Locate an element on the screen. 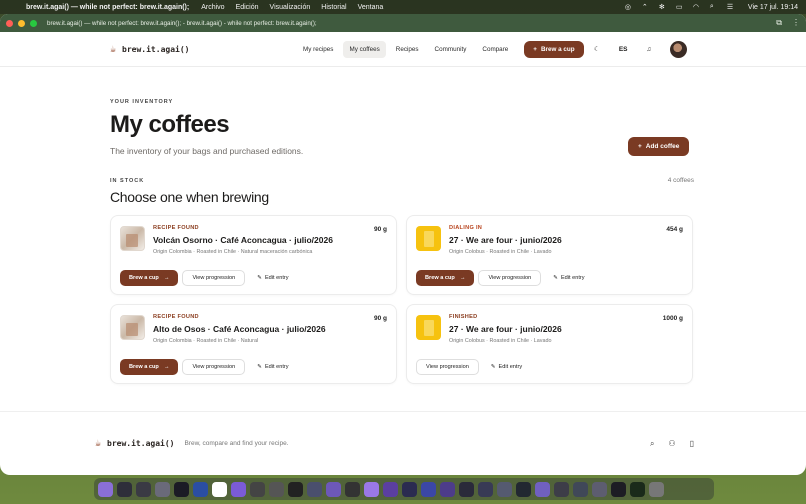  theme-toggle-icon: ☾ is located at coordinates (597, 49).